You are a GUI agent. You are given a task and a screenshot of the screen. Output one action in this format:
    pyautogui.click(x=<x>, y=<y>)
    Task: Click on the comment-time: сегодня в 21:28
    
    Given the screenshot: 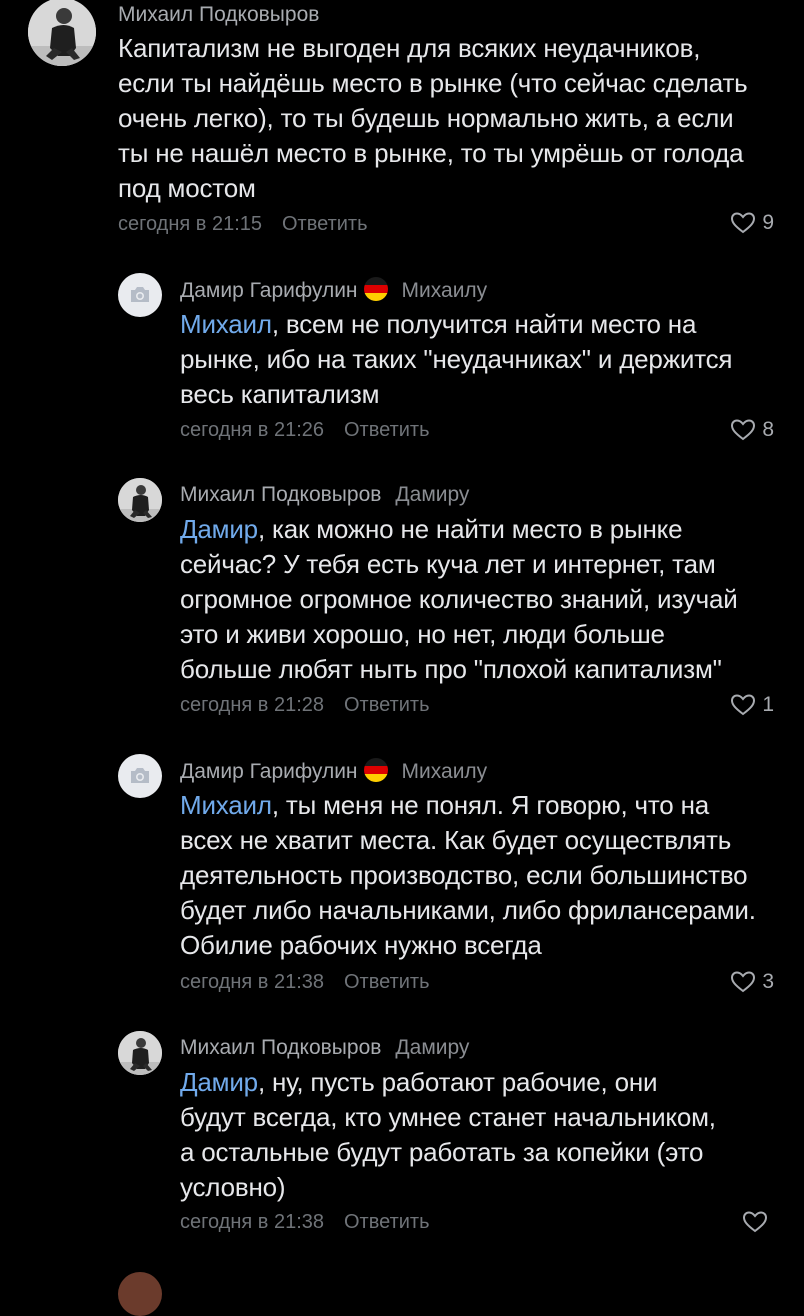 What is the action you would take?
    pyautogui.click(x=252, y=705)
    